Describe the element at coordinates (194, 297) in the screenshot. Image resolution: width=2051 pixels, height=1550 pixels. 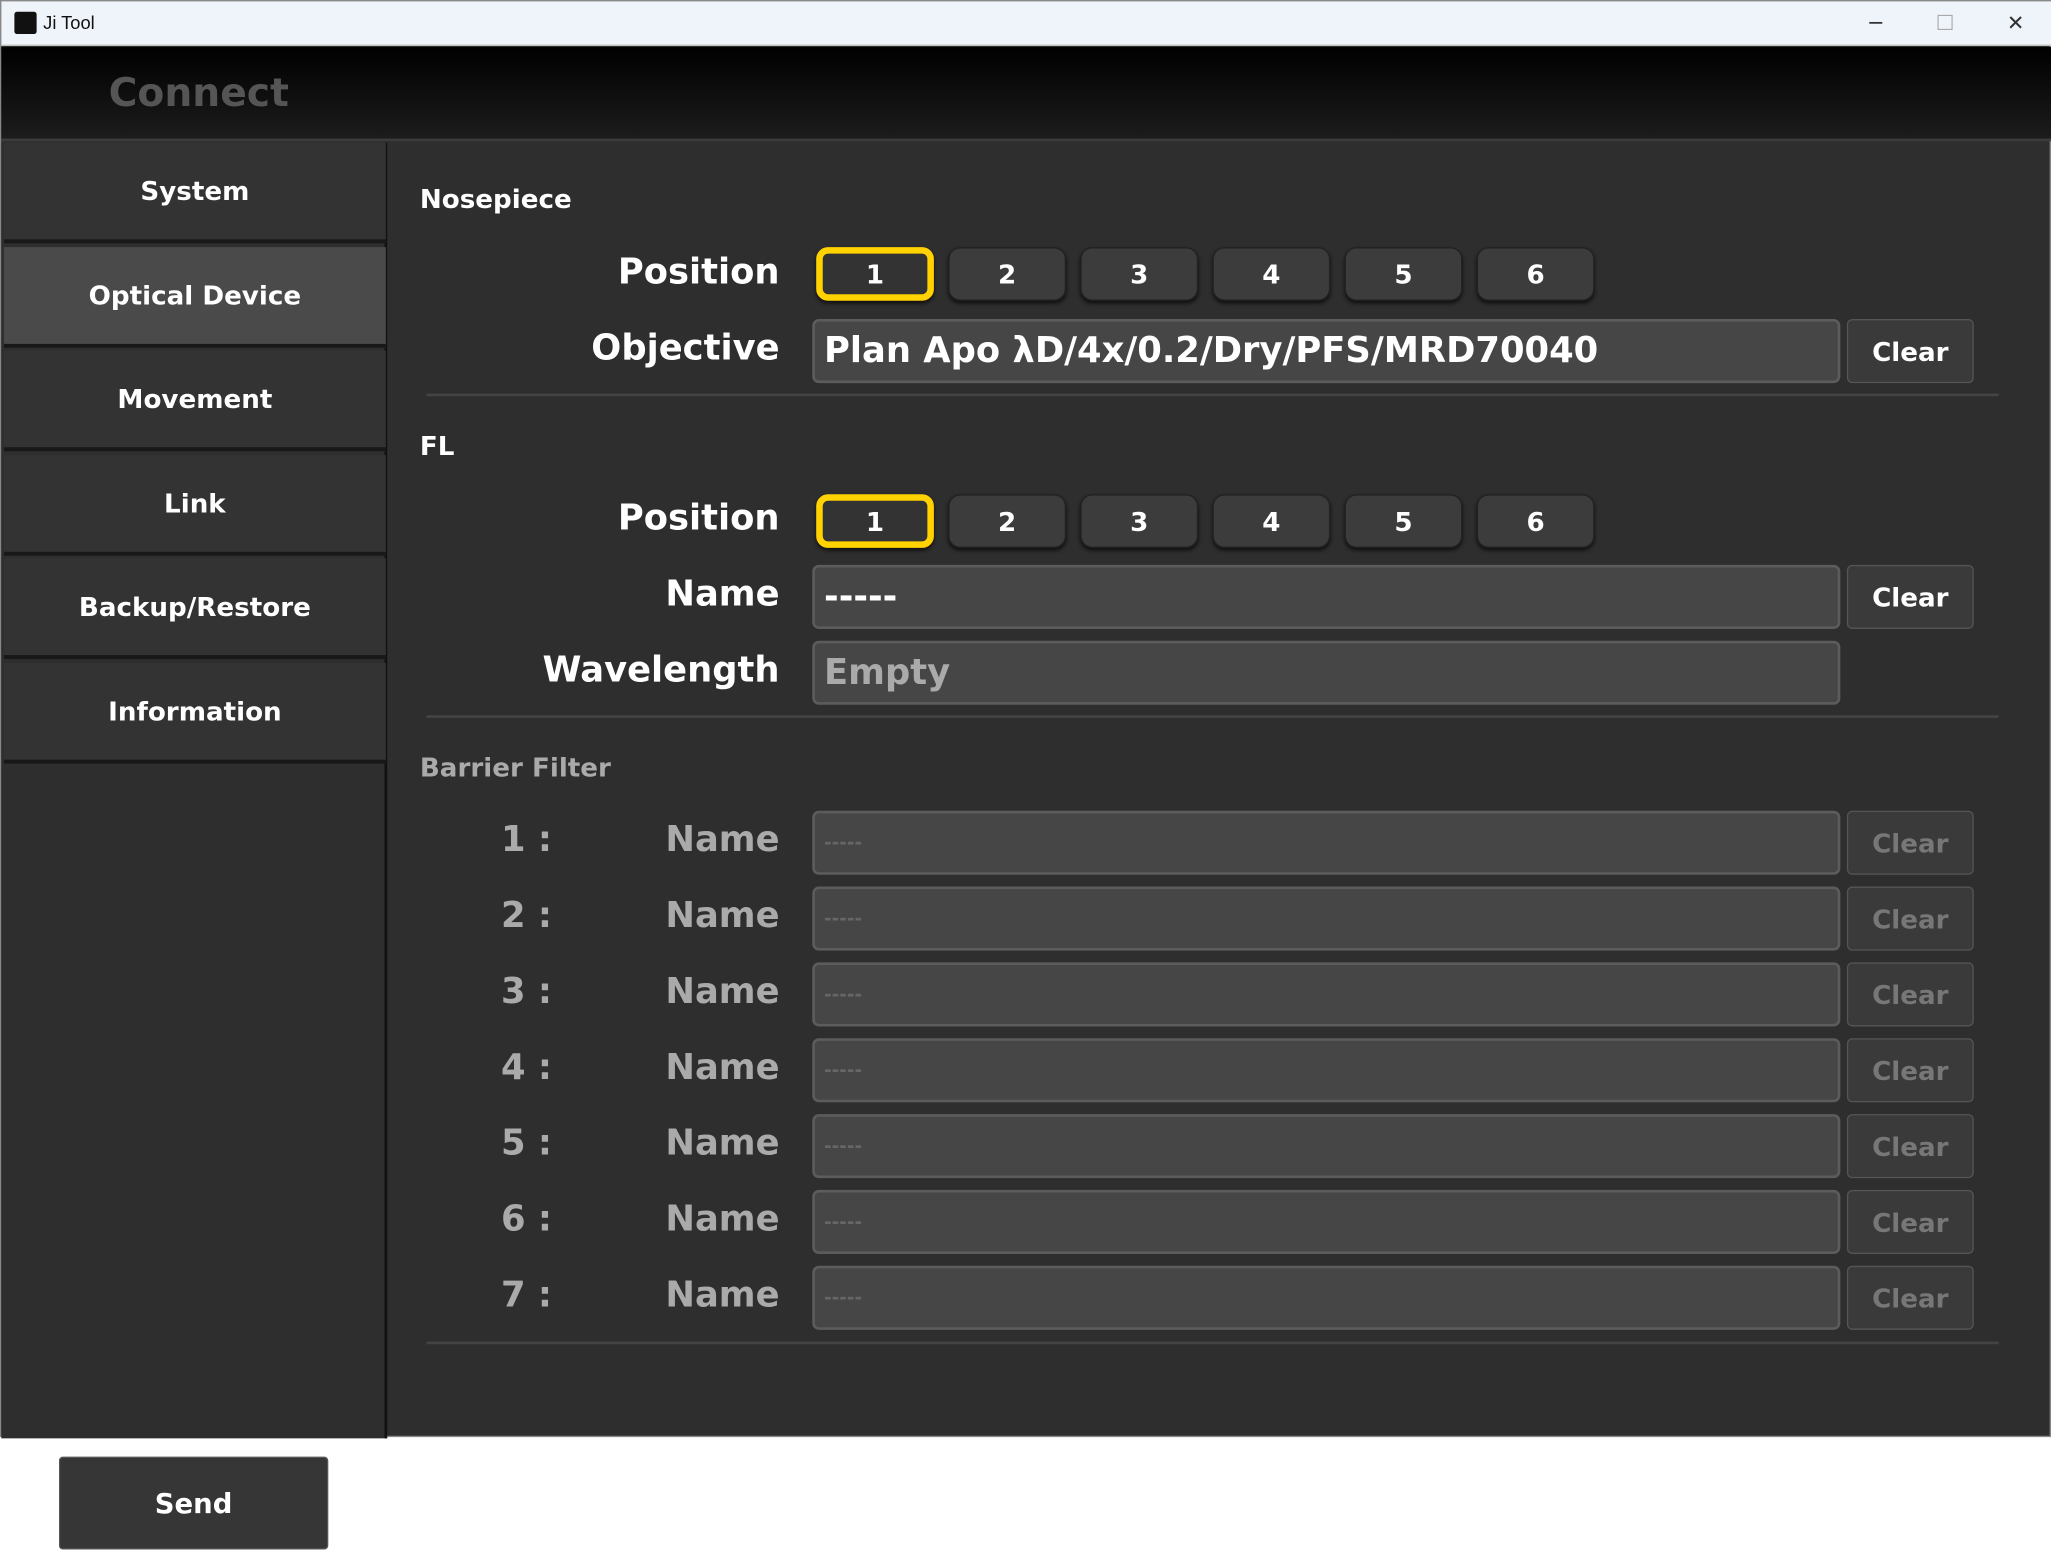
I see `sidebar-item-optical-device: Optical Device` at that location.